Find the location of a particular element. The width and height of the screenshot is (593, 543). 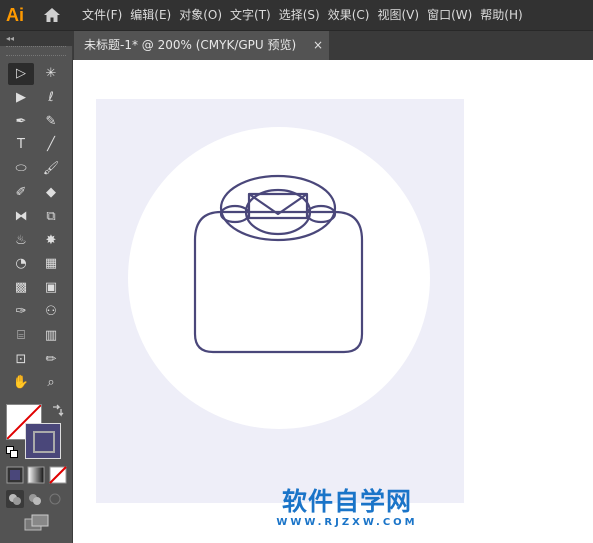

scale-tool-icon: ⧉ is located at coordinates (51, 217).